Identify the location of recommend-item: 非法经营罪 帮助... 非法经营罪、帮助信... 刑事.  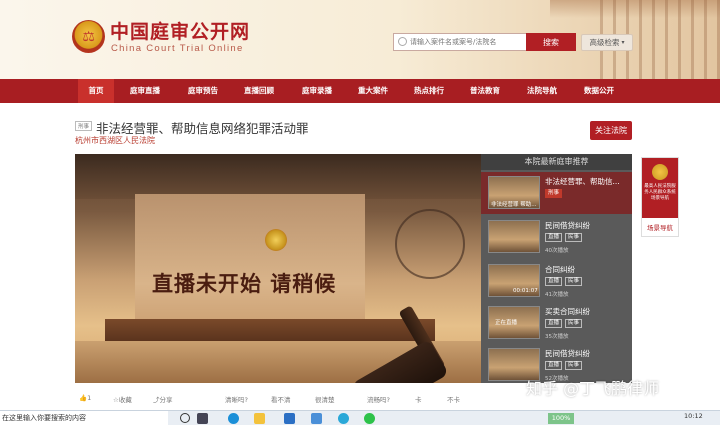
(556, 193).